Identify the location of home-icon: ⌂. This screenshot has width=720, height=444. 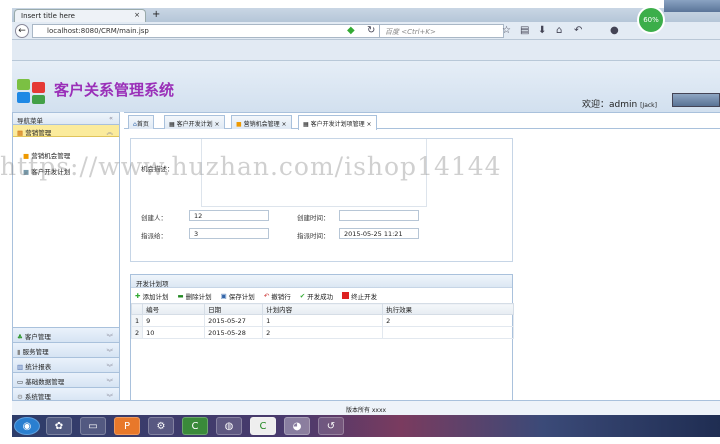
(559, 30).